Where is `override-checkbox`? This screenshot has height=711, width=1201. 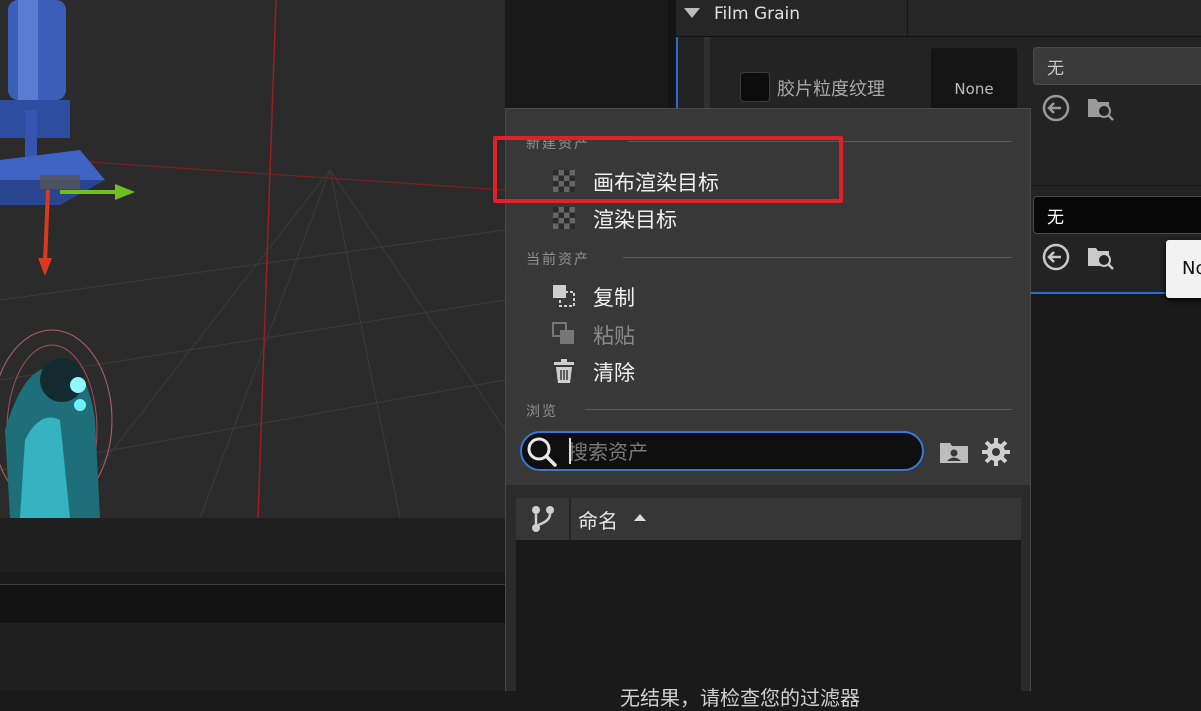 override-checkbox is located at coordinates (755, 87).